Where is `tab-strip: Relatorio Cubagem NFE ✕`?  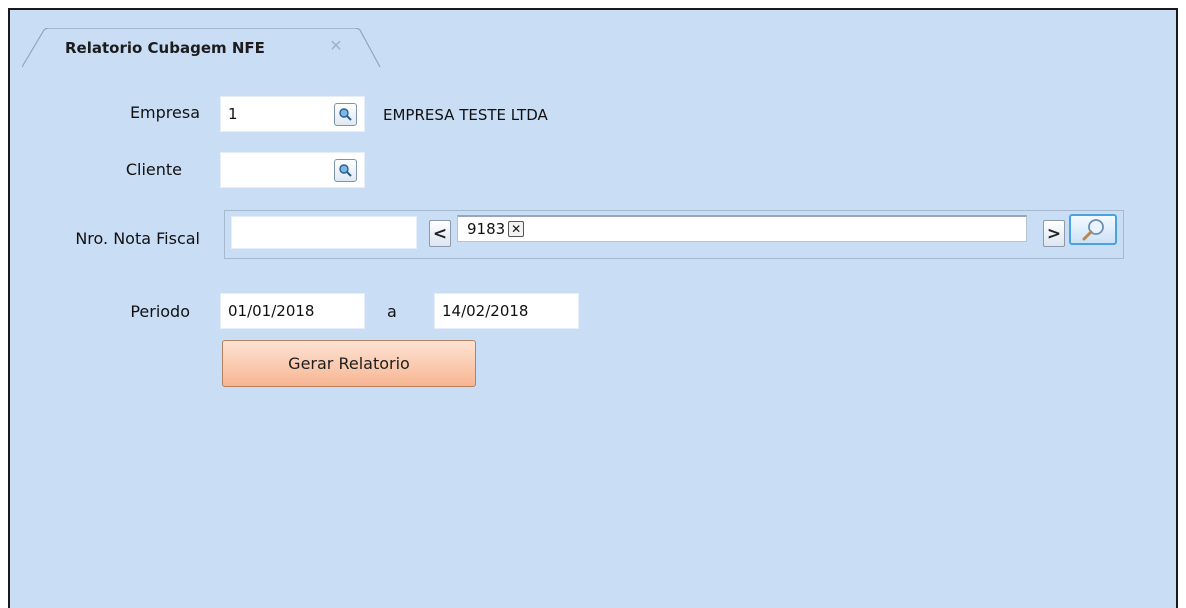 tab-strip: Relatorio Cubagem NFE ✕ is located at coordinates (593, 39).